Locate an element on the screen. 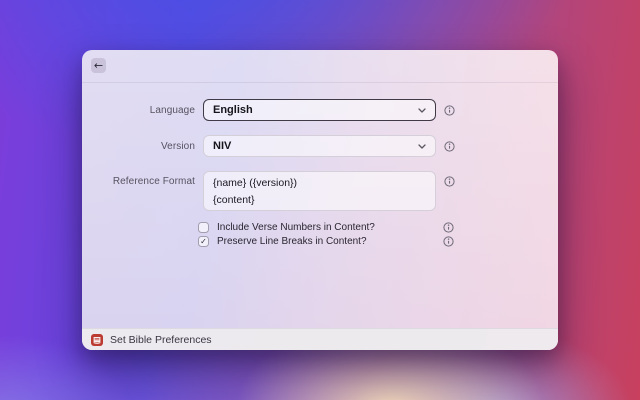  line-breaks-info-cell is located at coordinates (500, 241).